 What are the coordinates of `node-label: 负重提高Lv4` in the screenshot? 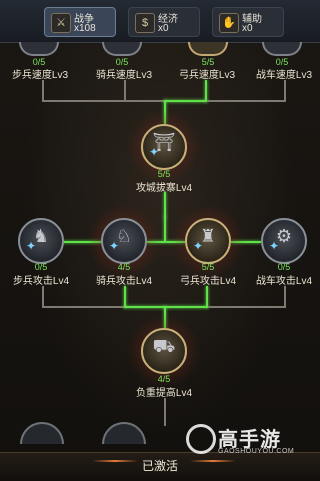 It's located at (164, 393).